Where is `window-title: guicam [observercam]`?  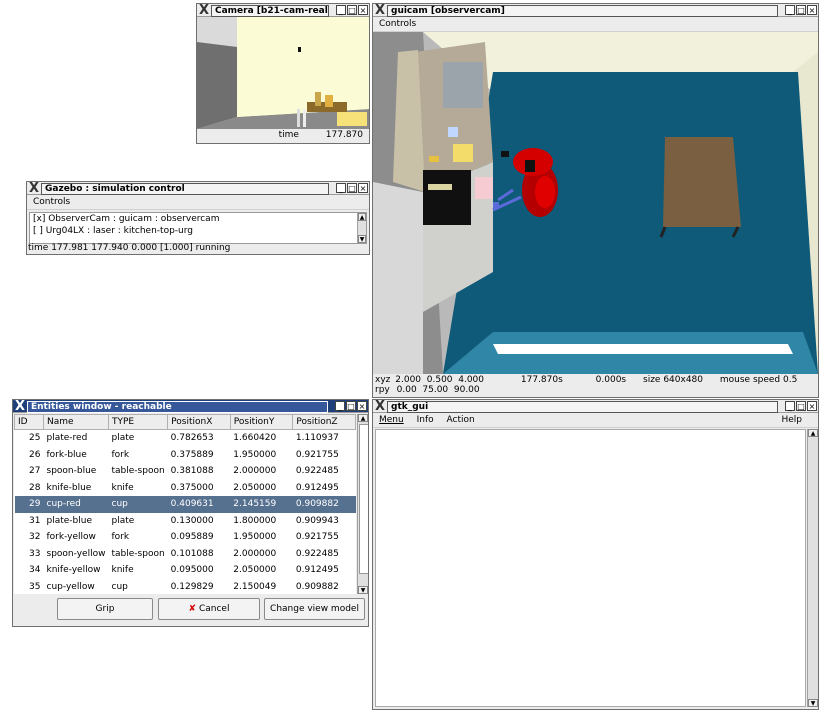 window-title: guicam [observercam] is located at coordinates (582, 11).